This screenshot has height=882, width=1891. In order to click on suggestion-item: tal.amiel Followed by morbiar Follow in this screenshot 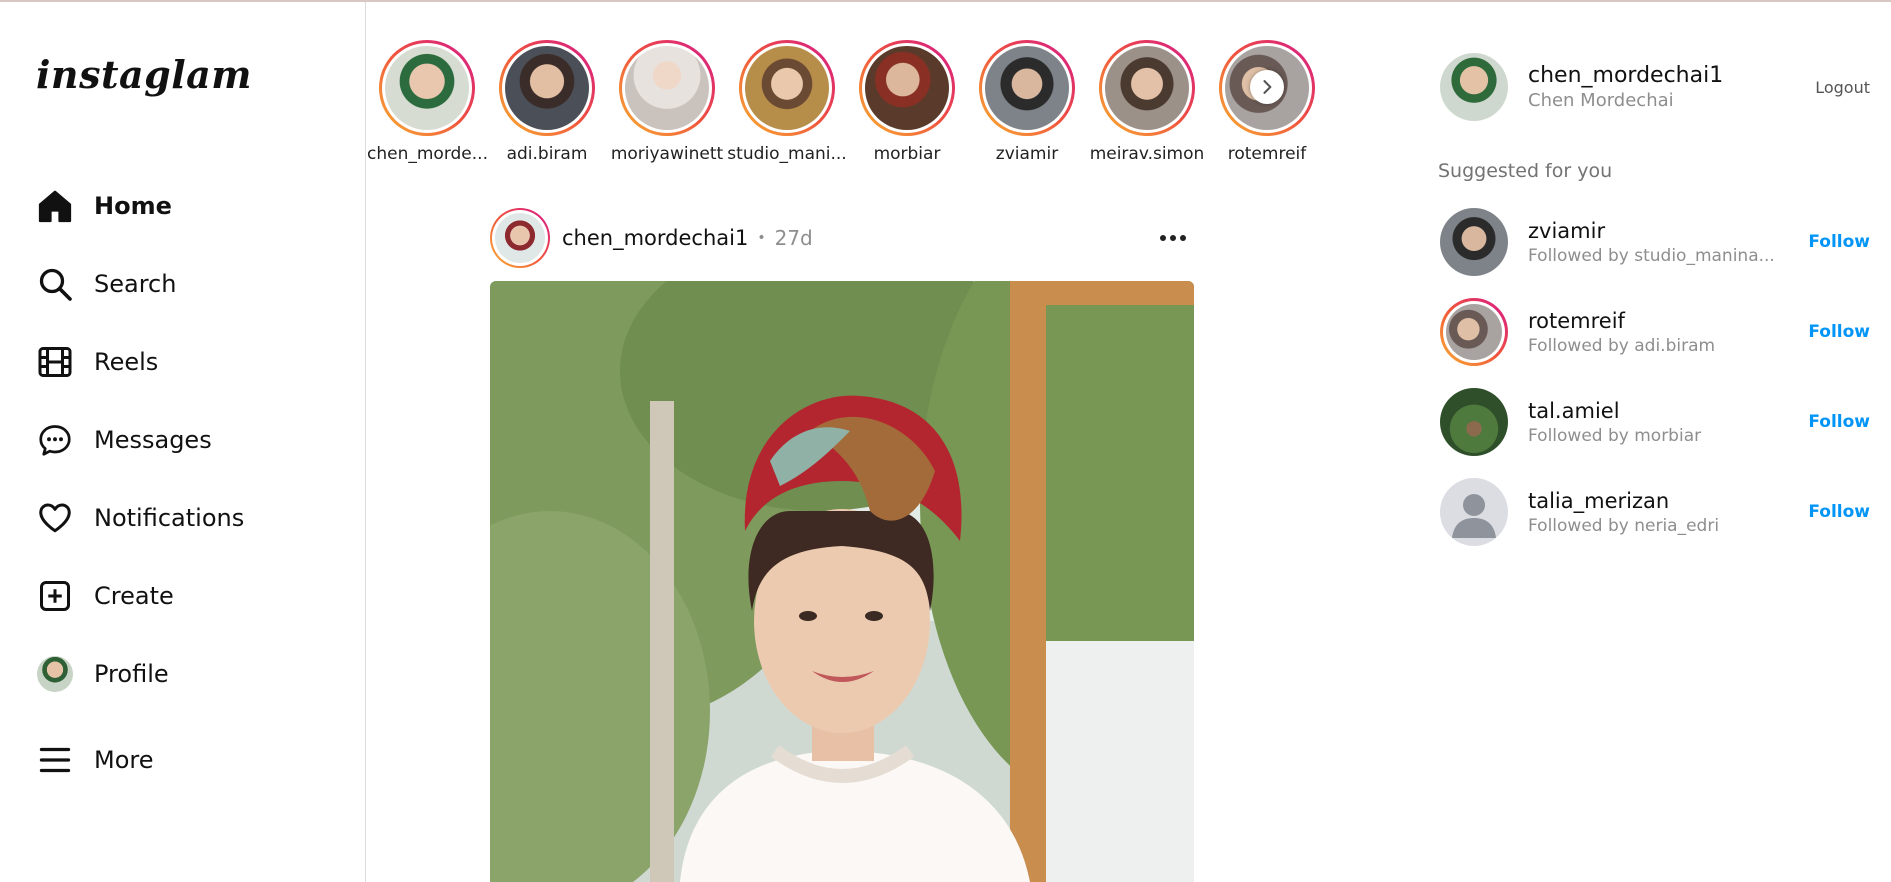, I will do `click(1655, 422)`.